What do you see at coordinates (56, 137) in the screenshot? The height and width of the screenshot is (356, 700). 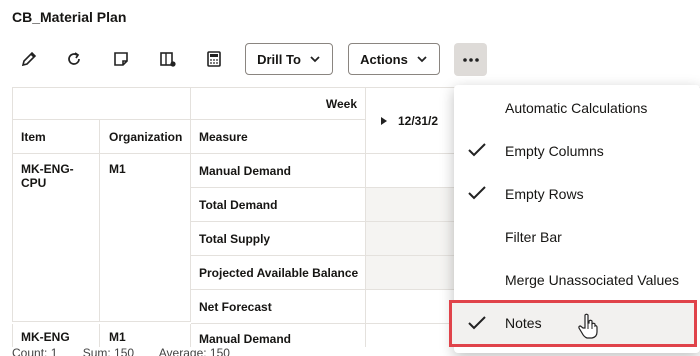 I see `item-column-header: Item` at bounding box center [56, 137].